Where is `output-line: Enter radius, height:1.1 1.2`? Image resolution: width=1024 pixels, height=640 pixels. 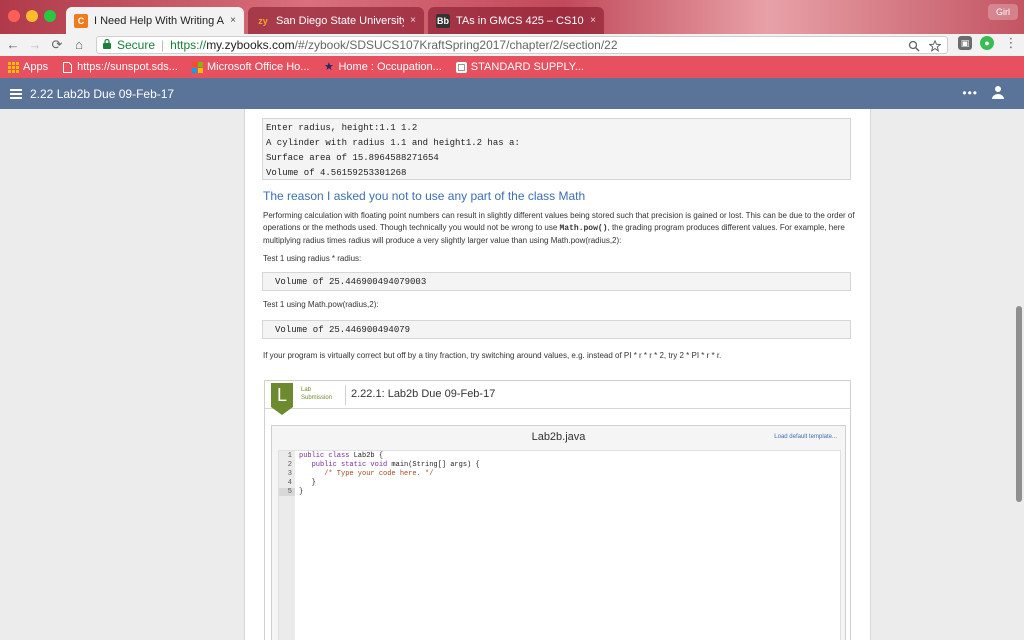 output-line: Enter radius, height:1.1 1.2 is located at coordinates (342, 128).